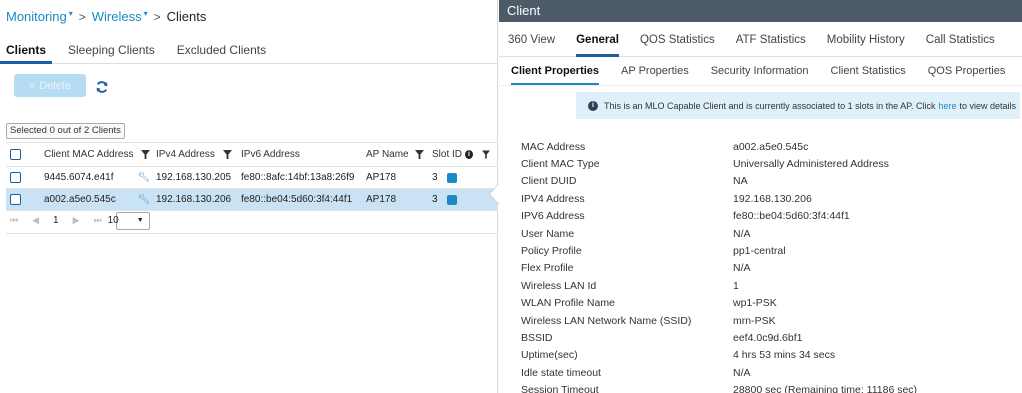 This screenshot has height=393, width=1022. Describe the element at coordinates (549, 355) in the screenshot. I see `property-label: Uptime(sec)` at that location.